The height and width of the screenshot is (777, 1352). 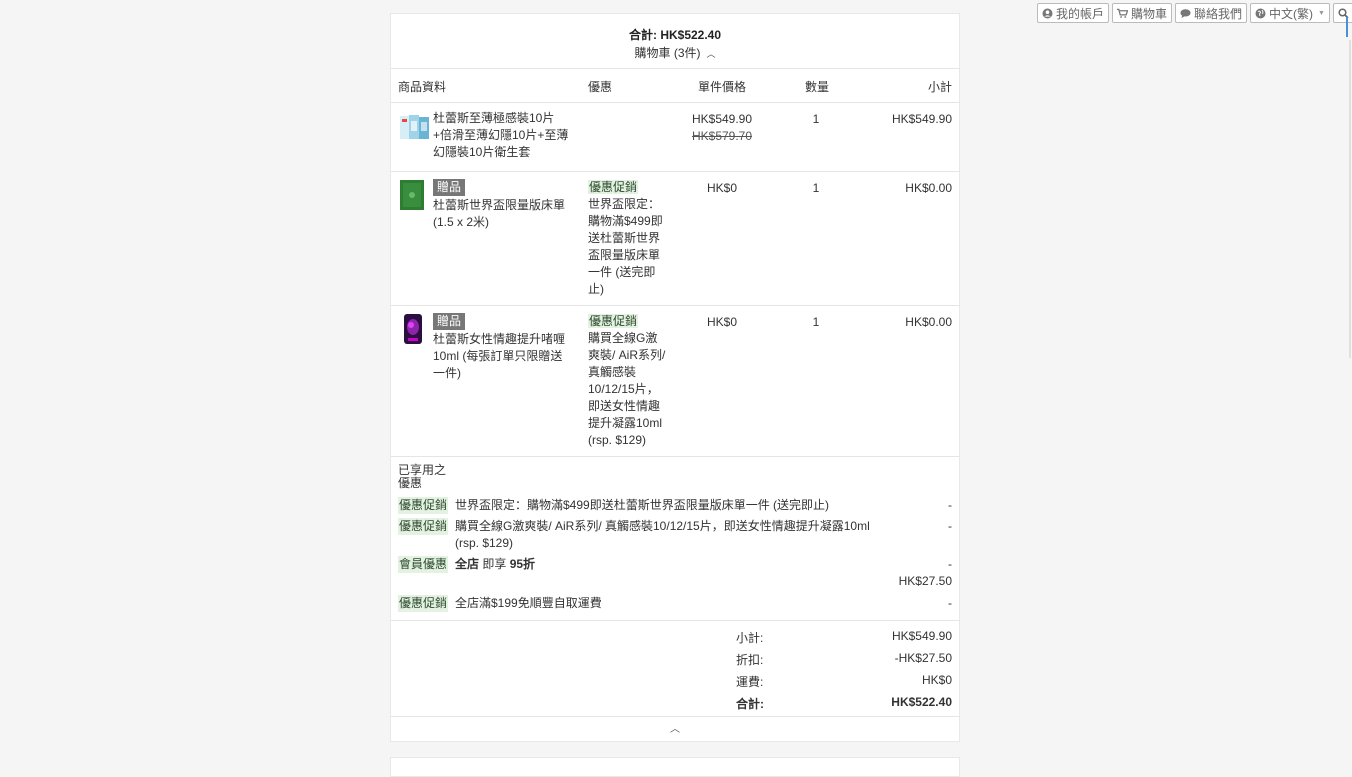 I want to click on column-subtotal: 小計, so click(x=939, y=87).